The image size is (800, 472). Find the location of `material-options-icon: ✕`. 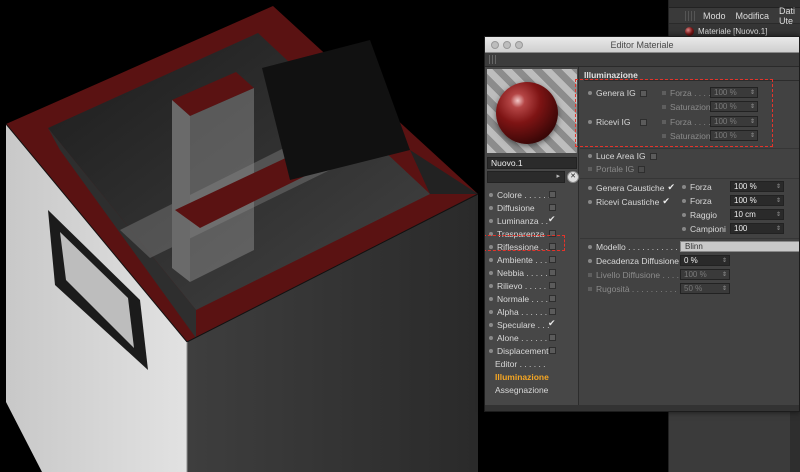

material-options-icon: ✕ is located at coordinates (573, 177).